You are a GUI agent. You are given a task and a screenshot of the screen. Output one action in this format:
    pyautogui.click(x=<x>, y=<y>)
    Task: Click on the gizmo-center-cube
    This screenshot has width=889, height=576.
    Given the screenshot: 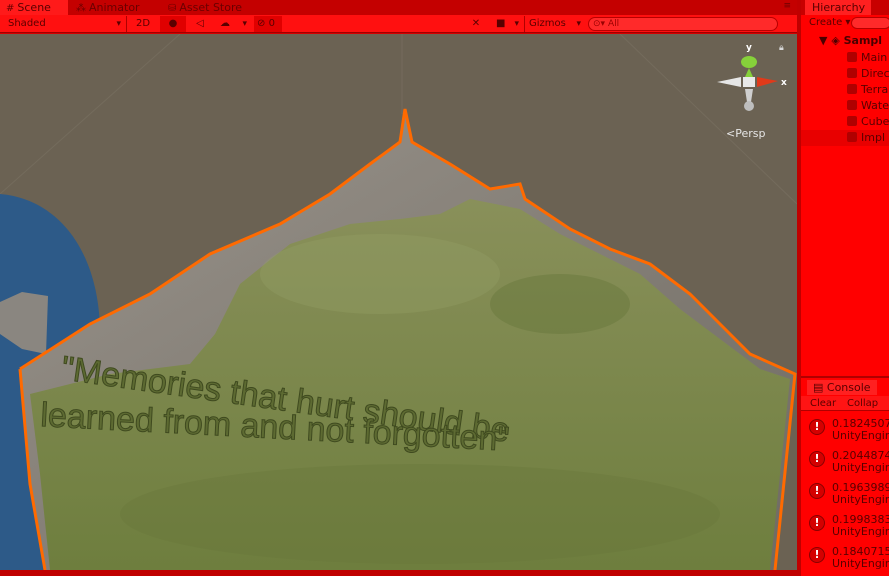 What is the action you would take?
    pyautogui.click(x=749, y=82)
    